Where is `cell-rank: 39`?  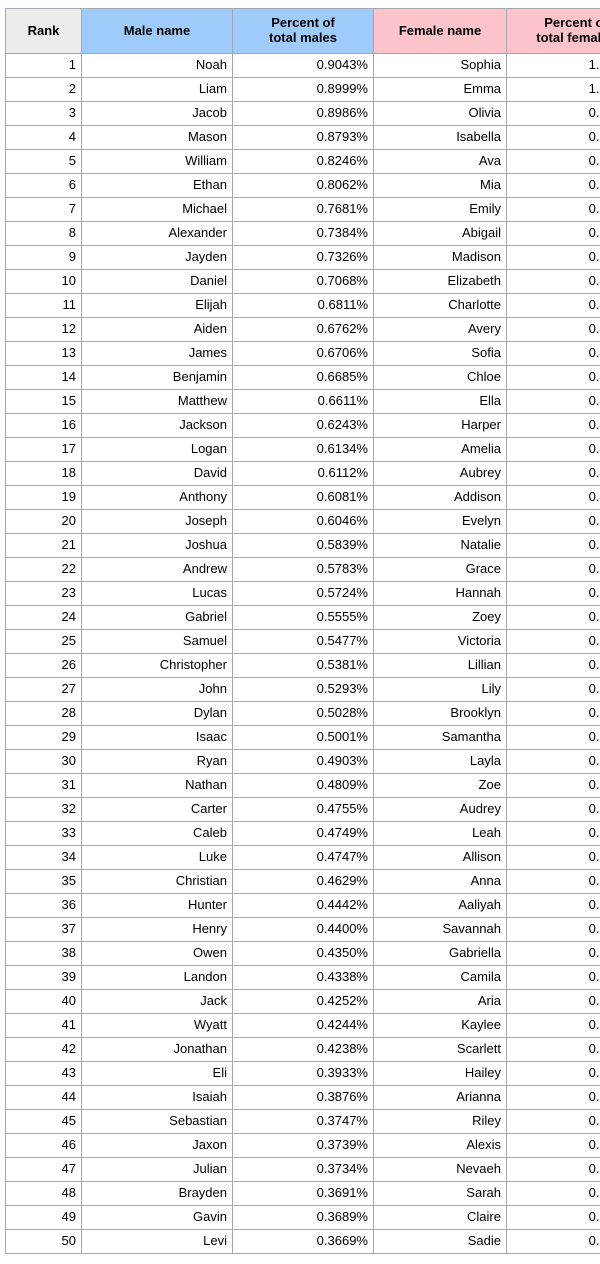
cell-rank: 39 is located at coordinates (43, 977).